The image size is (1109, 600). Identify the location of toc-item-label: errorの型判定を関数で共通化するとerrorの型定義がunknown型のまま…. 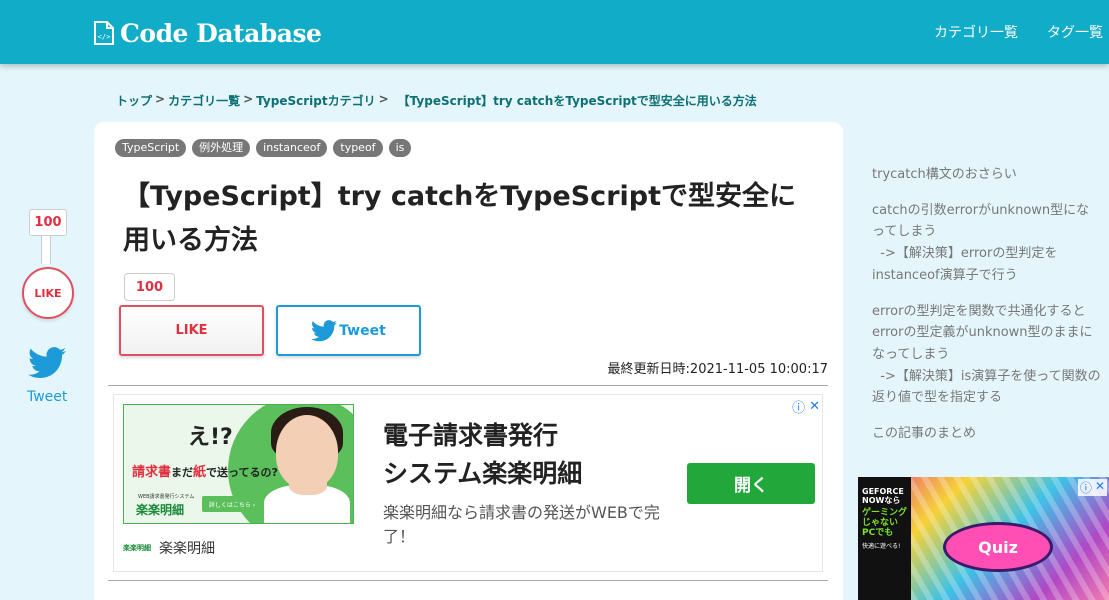
(982, 332).